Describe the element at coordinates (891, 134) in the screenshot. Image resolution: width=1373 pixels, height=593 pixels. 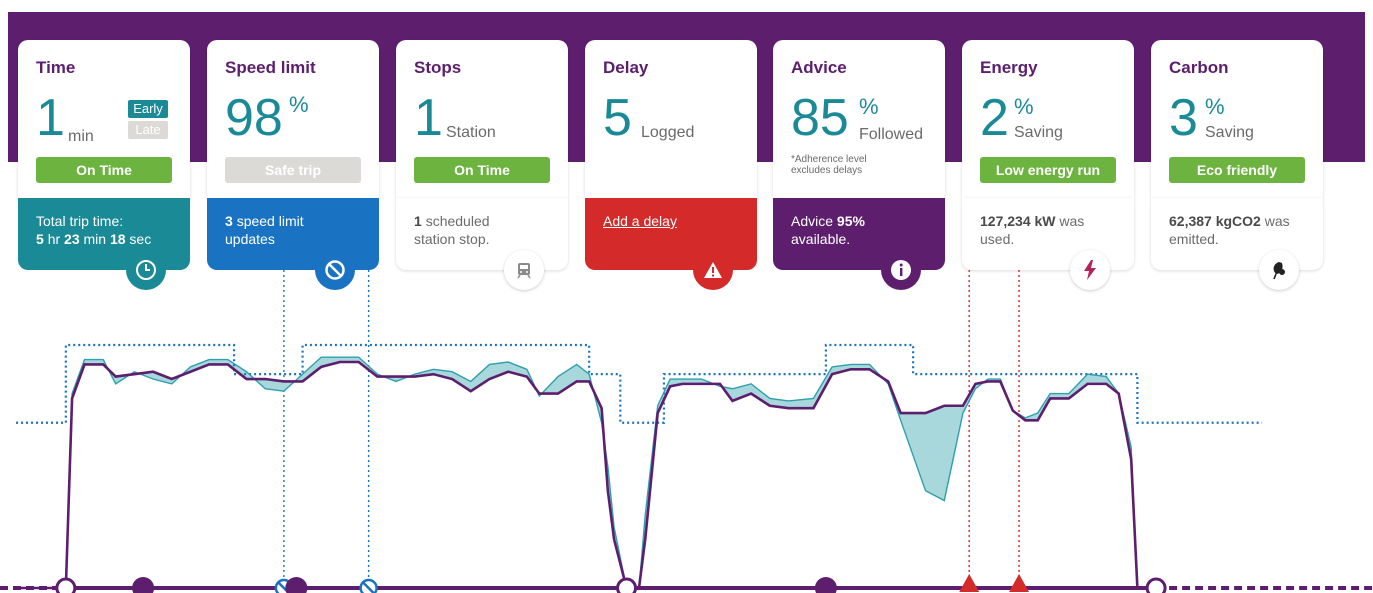
I see `advice-unit: Followed` at that location.